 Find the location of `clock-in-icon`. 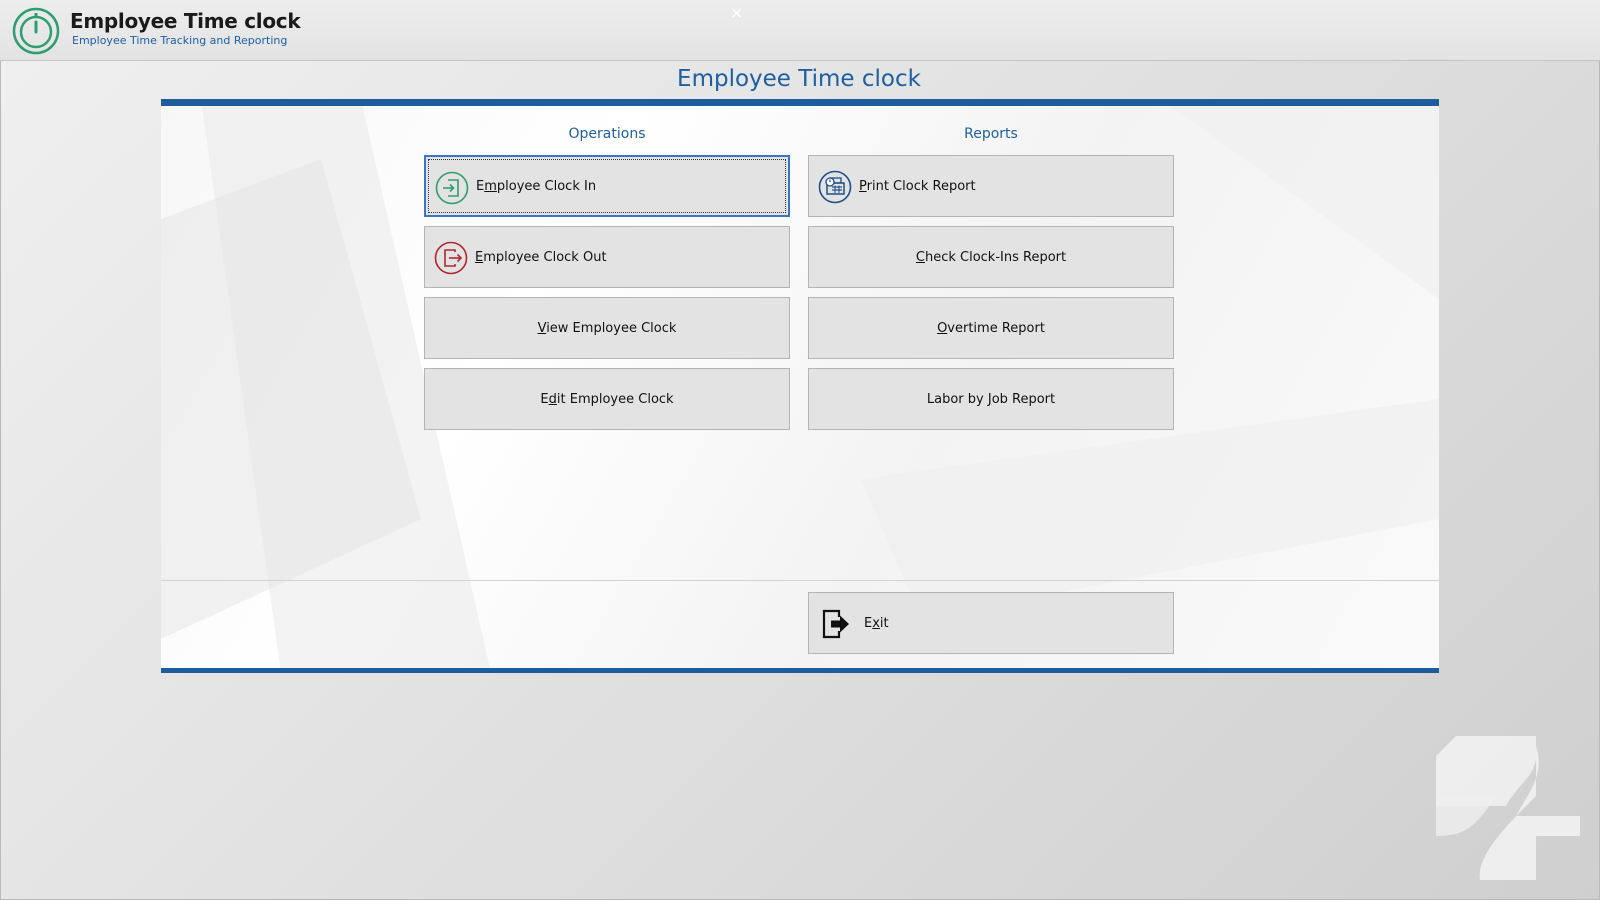

clock-in-icon is located at coordinates (452, 188).